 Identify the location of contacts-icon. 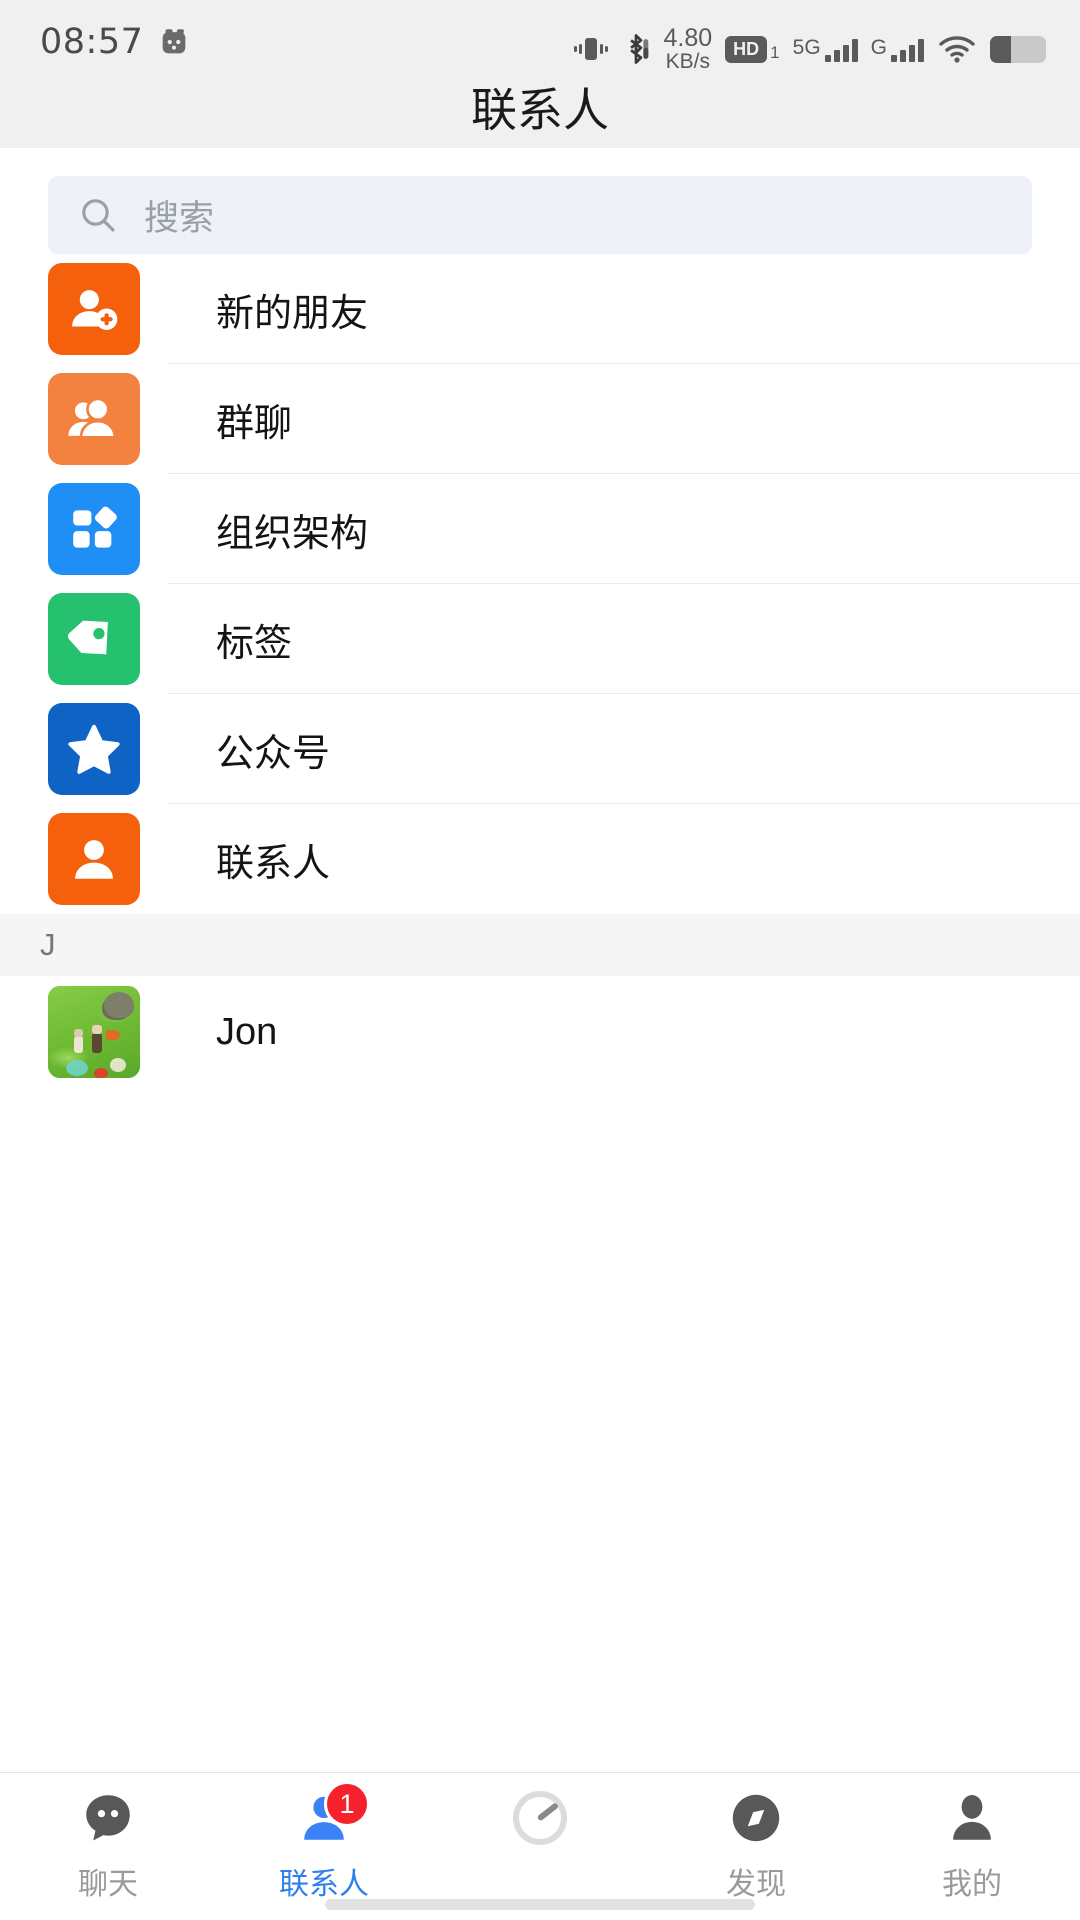
(94, 859).